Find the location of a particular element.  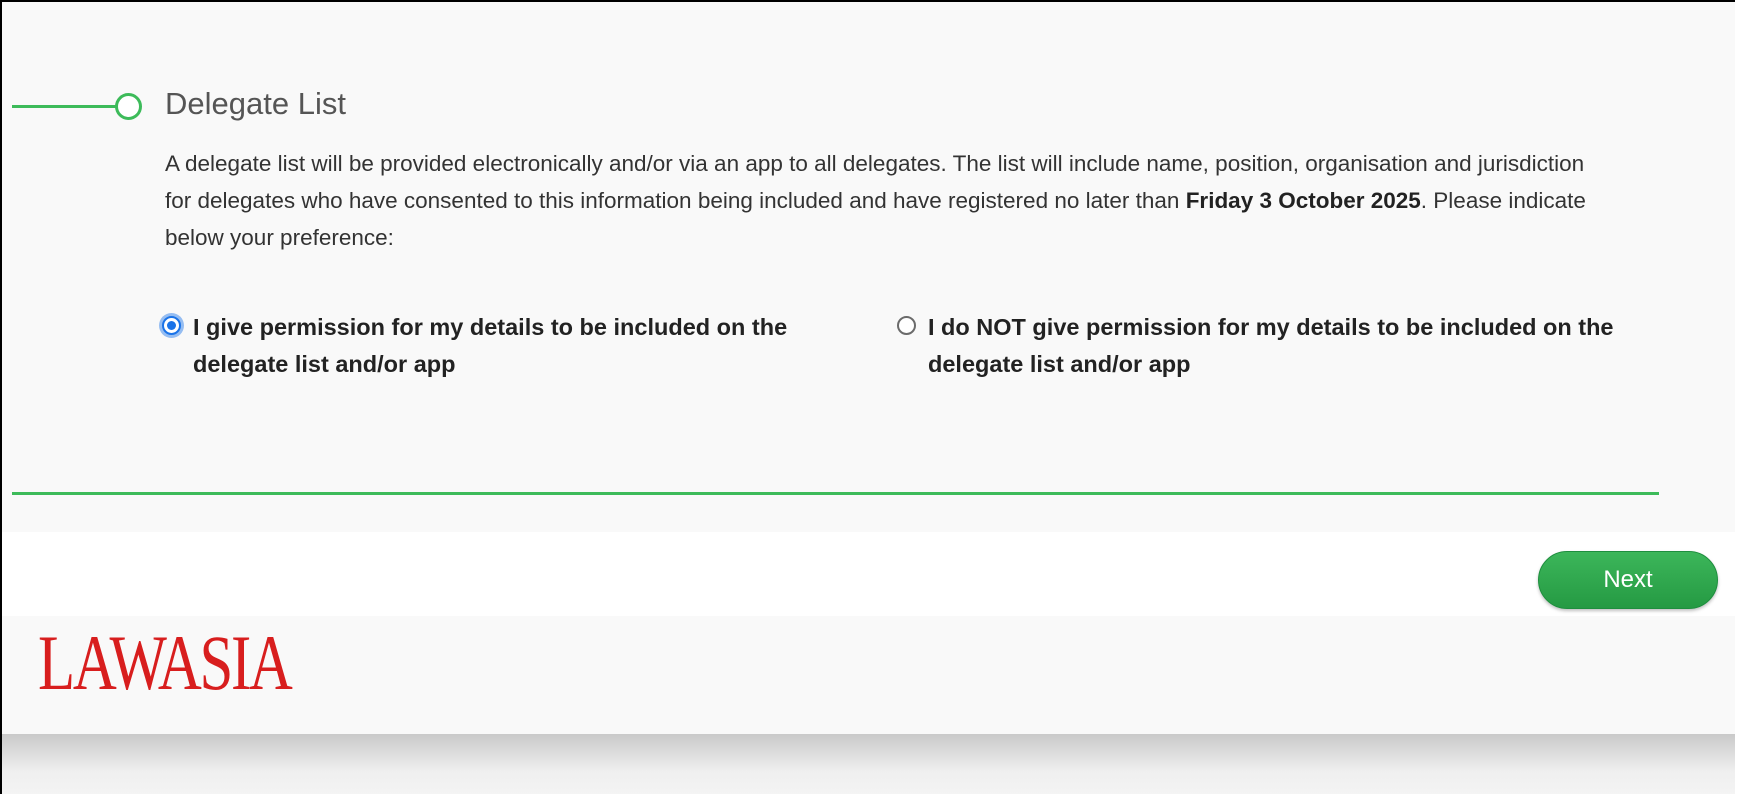

section-divider is located at coordinates (835, 493).